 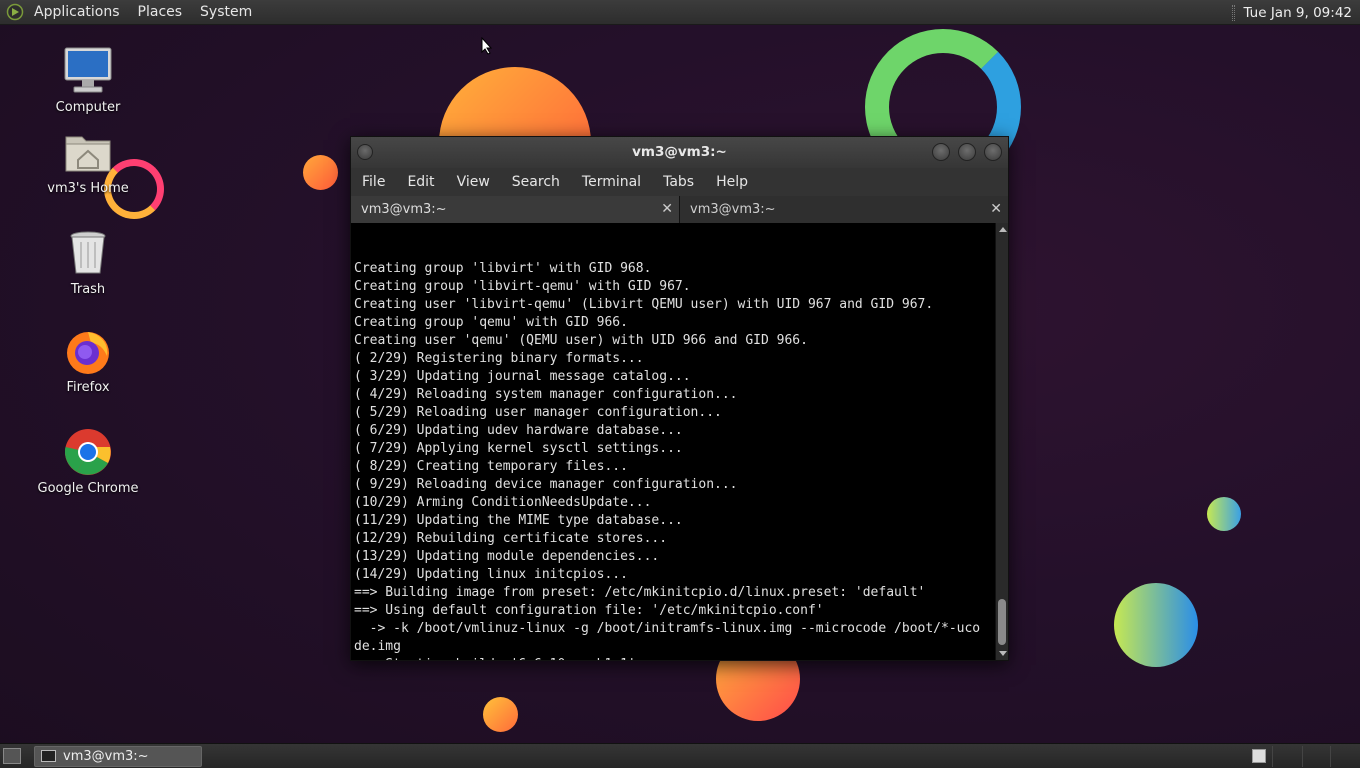 What do you see at coordinates (967, 152) in the screenshot?
I see `maximize-button` at bounding box center [967, 152].